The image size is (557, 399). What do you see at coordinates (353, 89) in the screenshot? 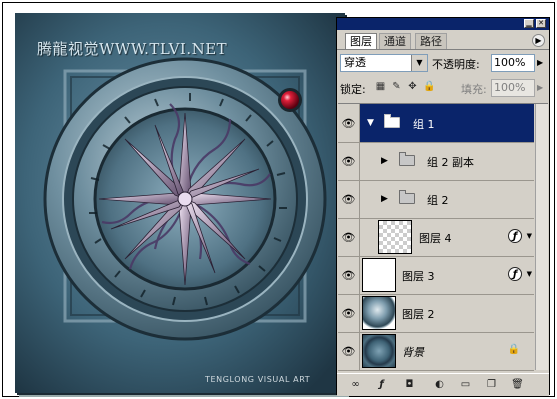
I see `lock-label: 锁定:` at bounding box center [353, 89].